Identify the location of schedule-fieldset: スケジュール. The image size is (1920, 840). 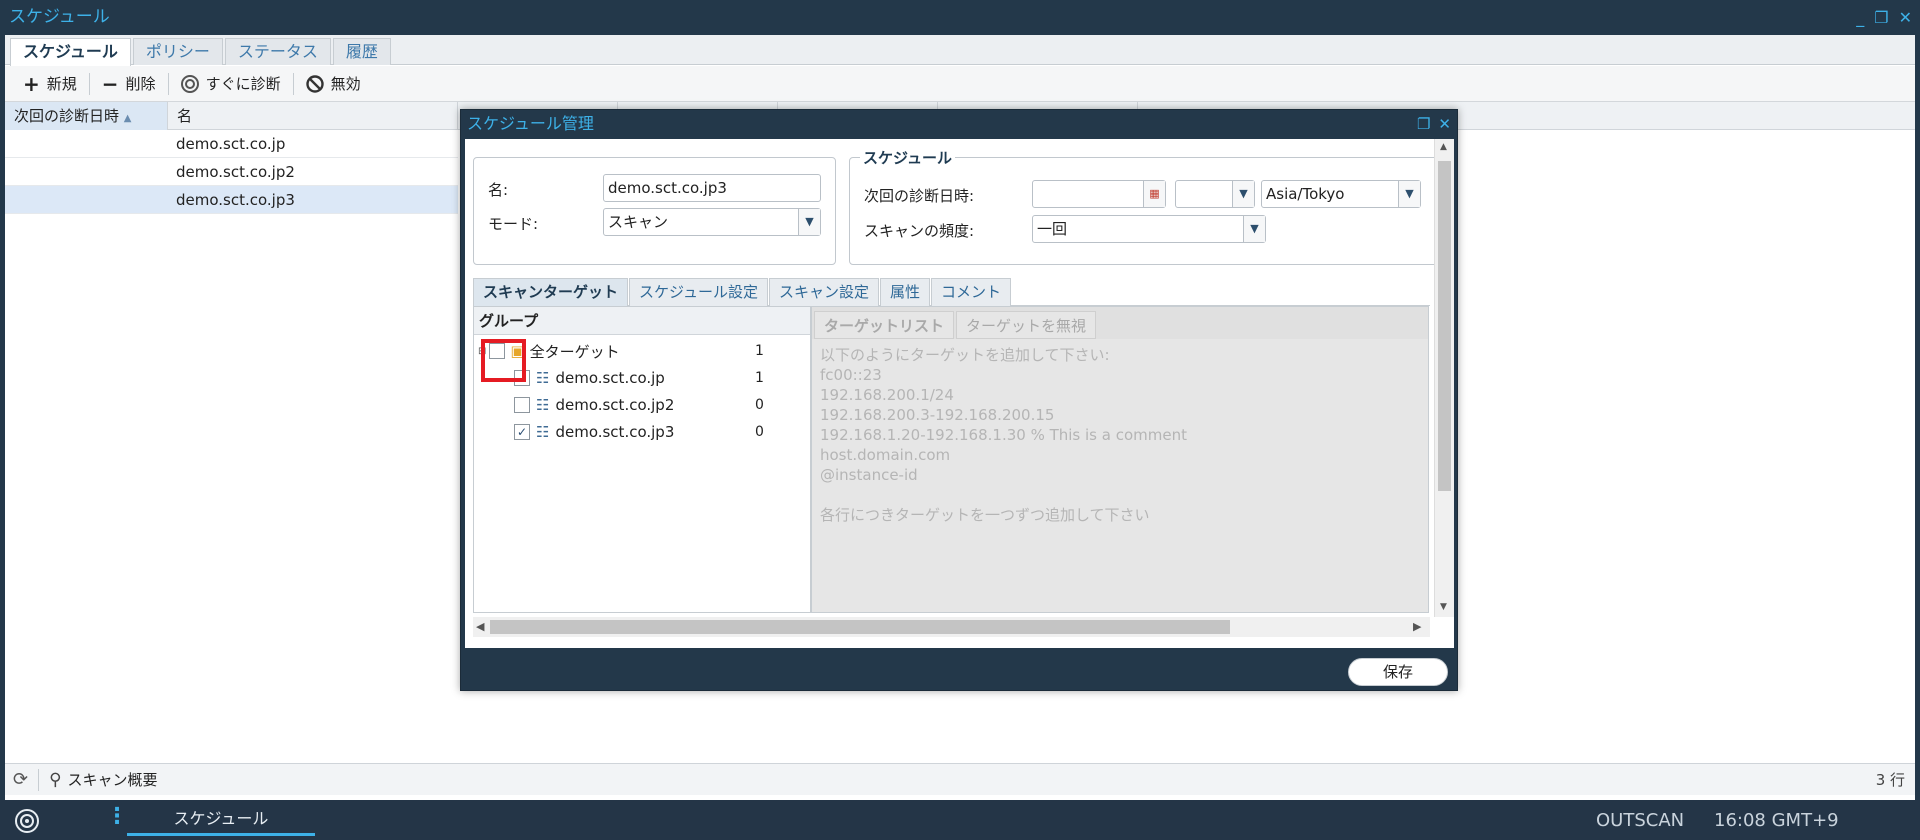
(1149, 206).